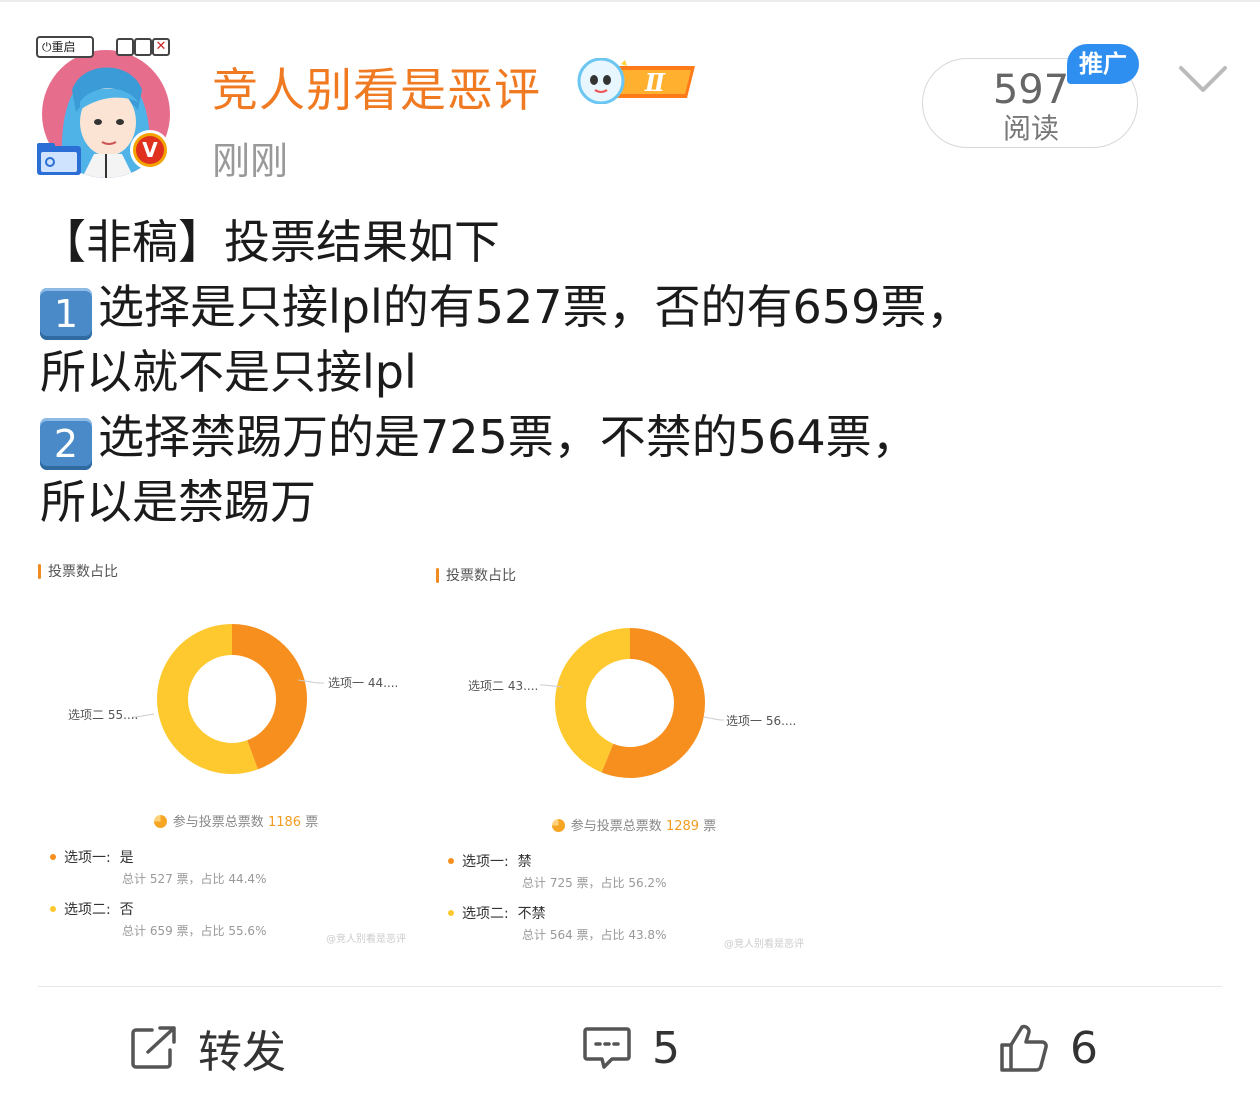 This screenshot has height=1100, width=1260. I want to click on read-label: 阅读, so click(1030, 128).